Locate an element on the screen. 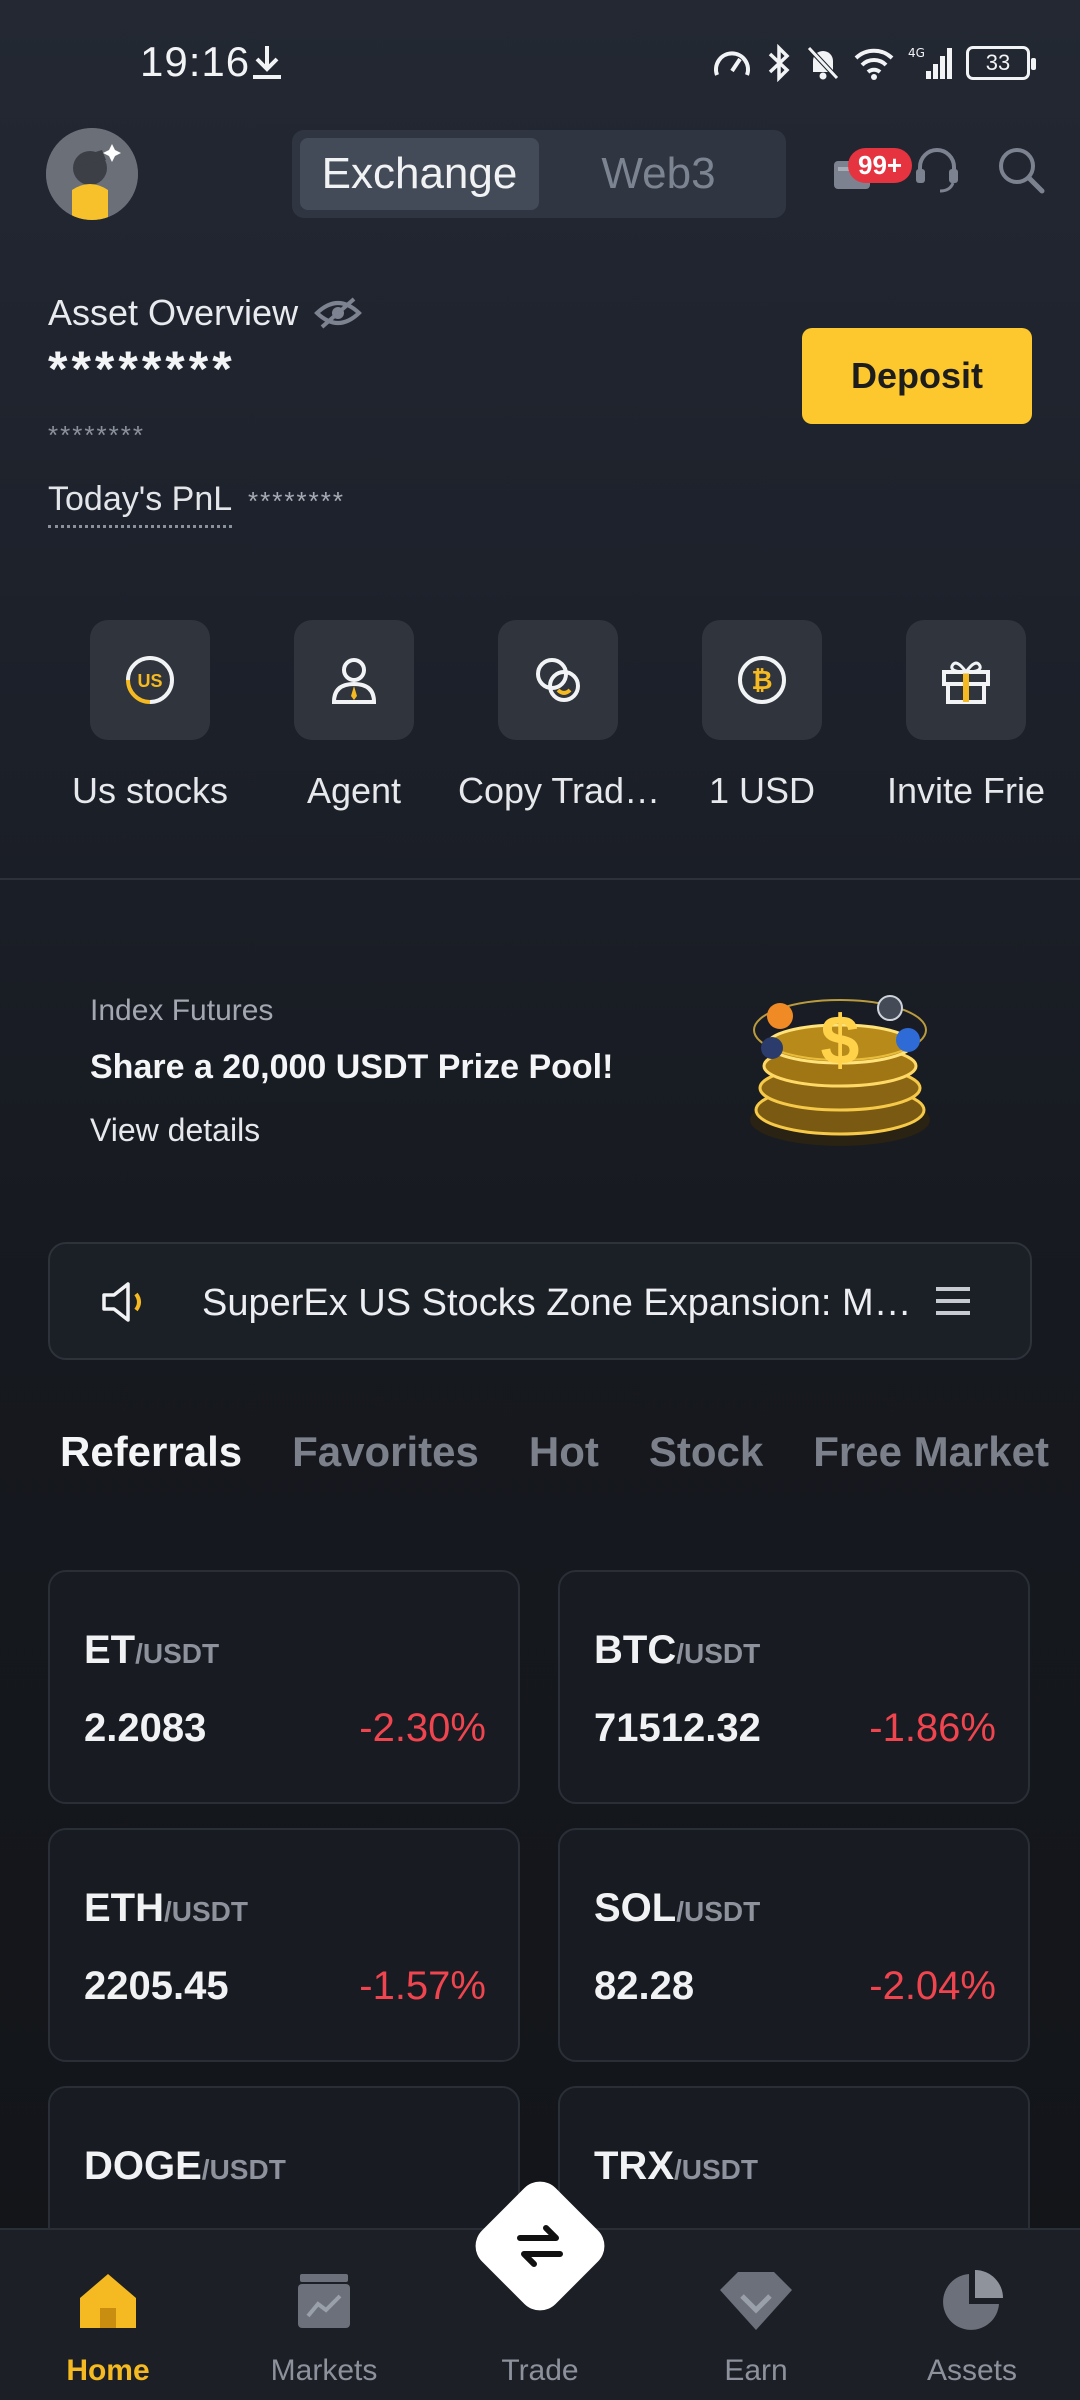 This screenshot has width=1080, height=2400. exchange-web3-toggle: Exchange Web3 is located at coordinates (539, 174).